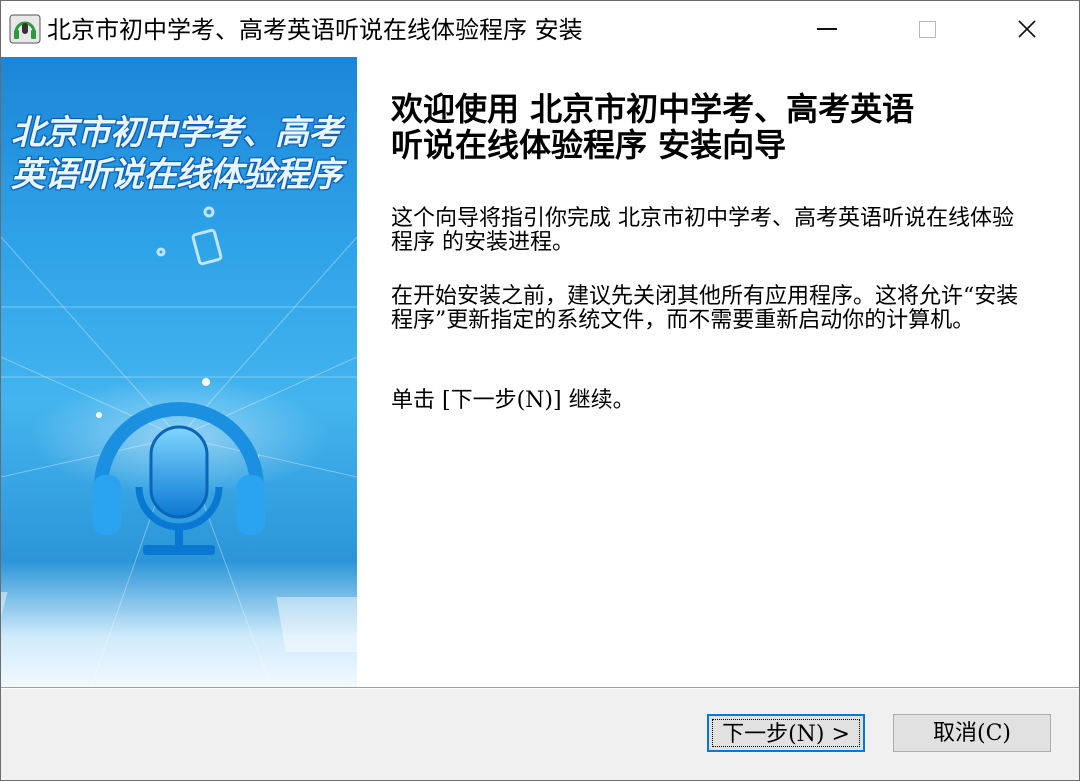 Image resolution: width=1080 pixels, height=781 pixels. Describe the element at coordinates (702, 230) in the screenshot. I see `intro-text: 这个向导将指引你完成 北京市初中学考、高考英语听说在线体验程序 的安装进程。` at that location.